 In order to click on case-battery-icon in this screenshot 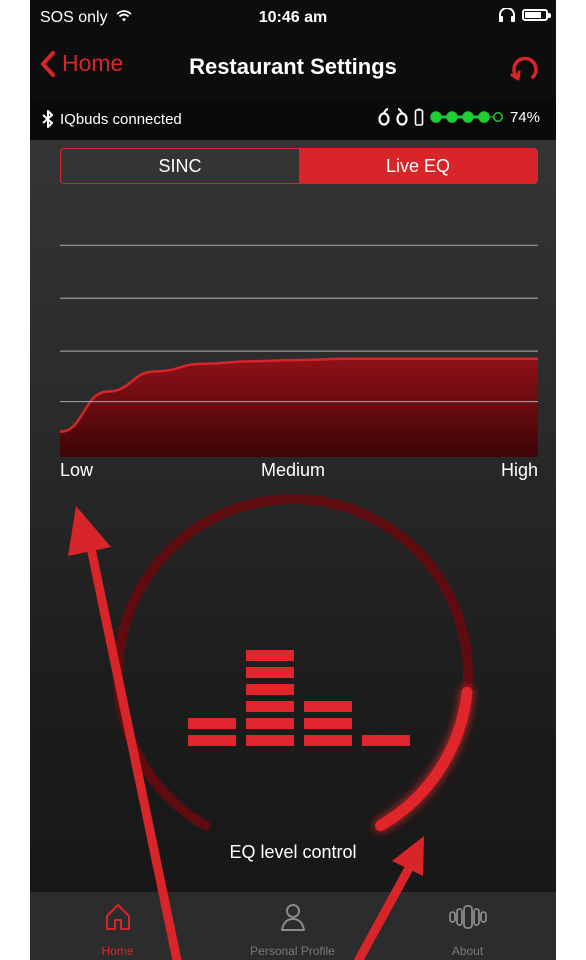, I will do `click(419, 117)`.